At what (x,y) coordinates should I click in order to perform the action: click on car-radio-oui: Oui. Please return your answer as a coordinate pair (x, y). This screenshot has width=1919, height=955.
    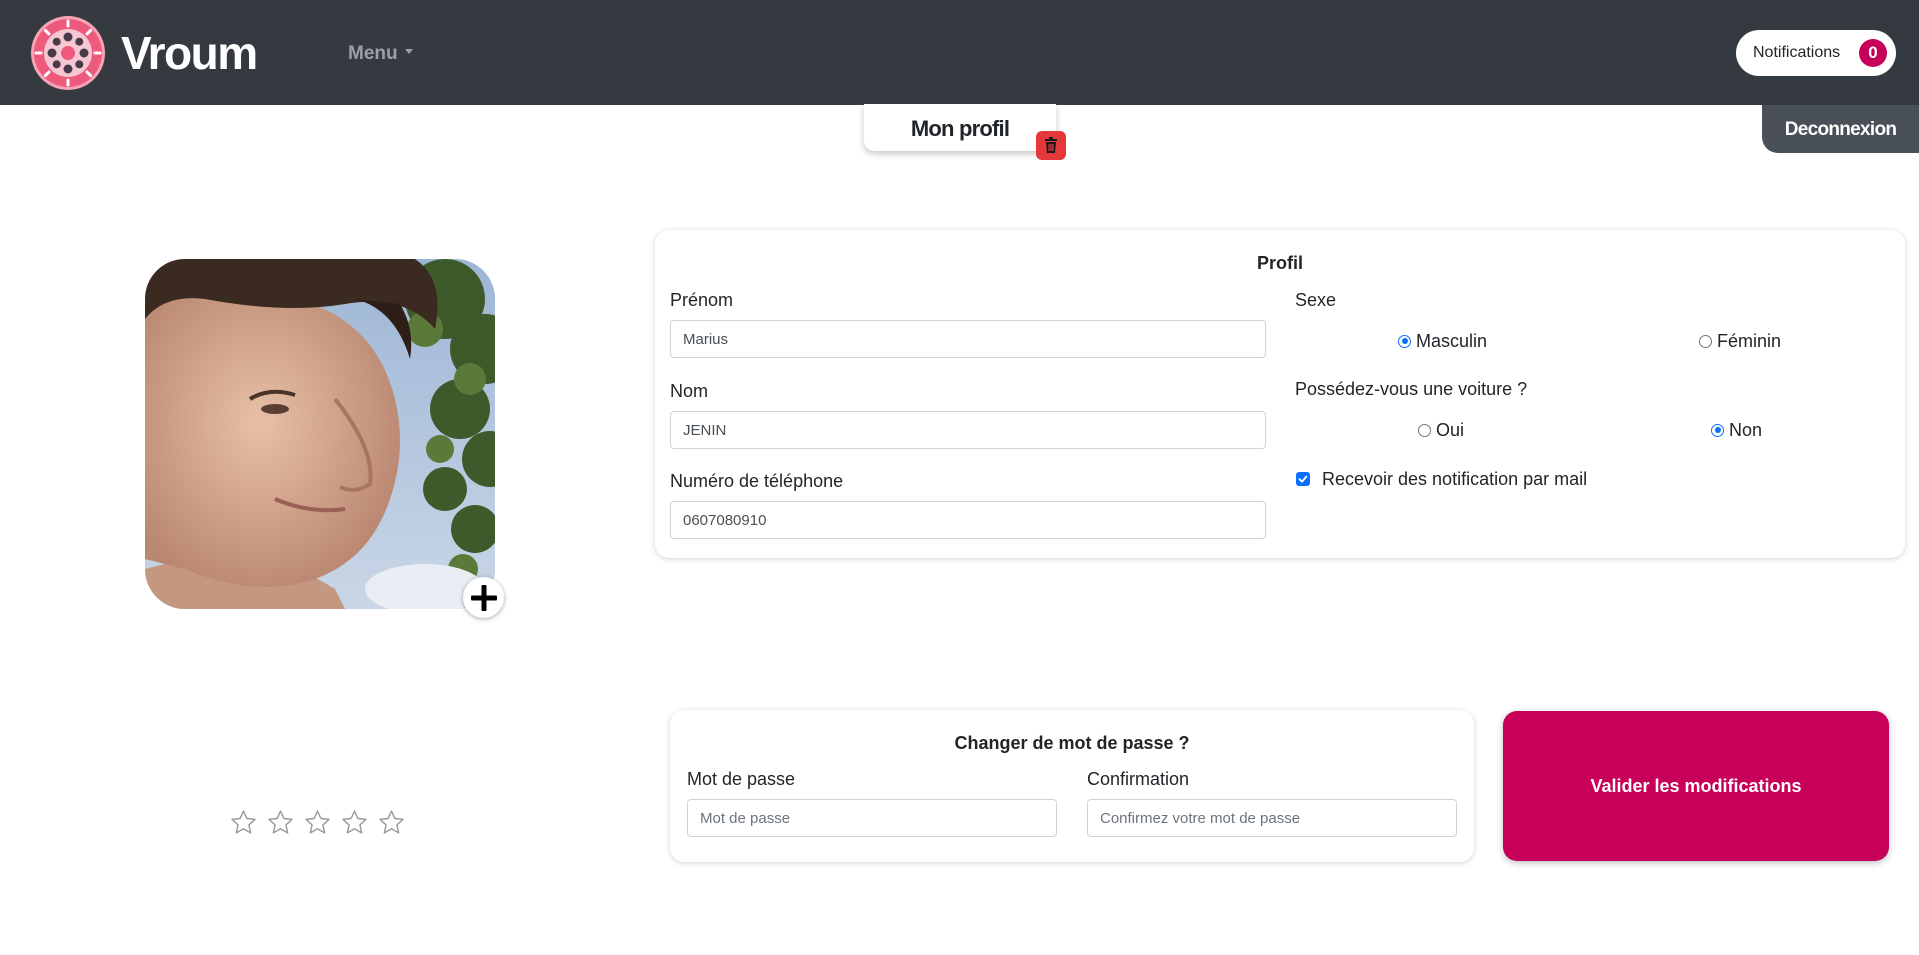
    Looking at the image, I should click on (1441, 430).